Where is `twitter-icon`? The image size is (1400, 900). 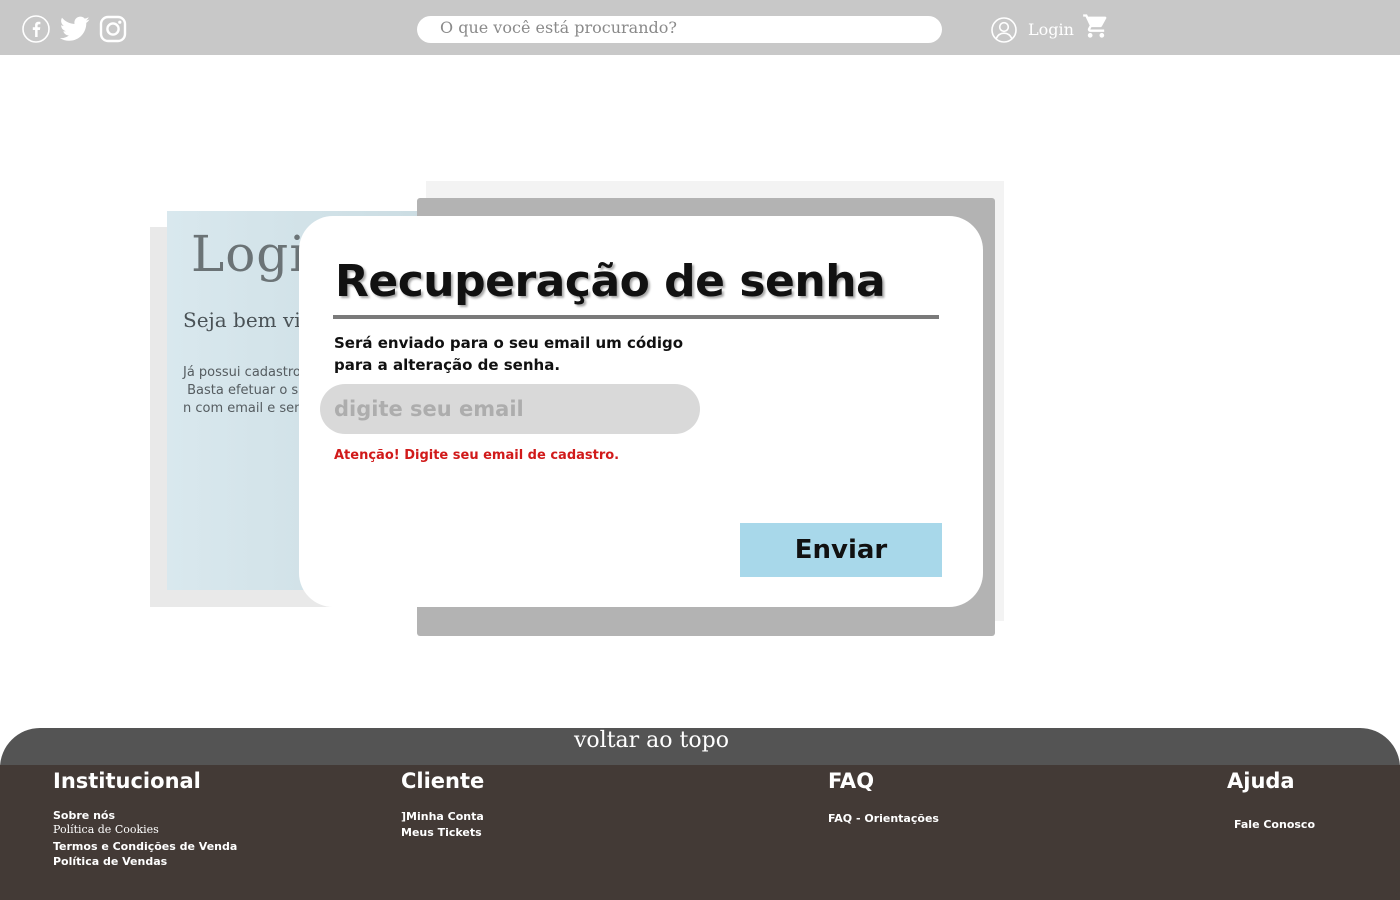 twitter-icon is located at coordinates (75, 29).